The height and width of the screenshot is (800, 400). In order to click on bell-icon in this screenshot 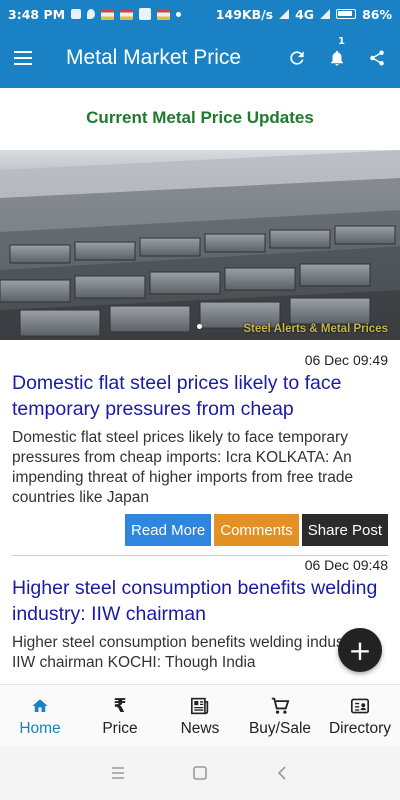, I will do `click(337, 58)`.